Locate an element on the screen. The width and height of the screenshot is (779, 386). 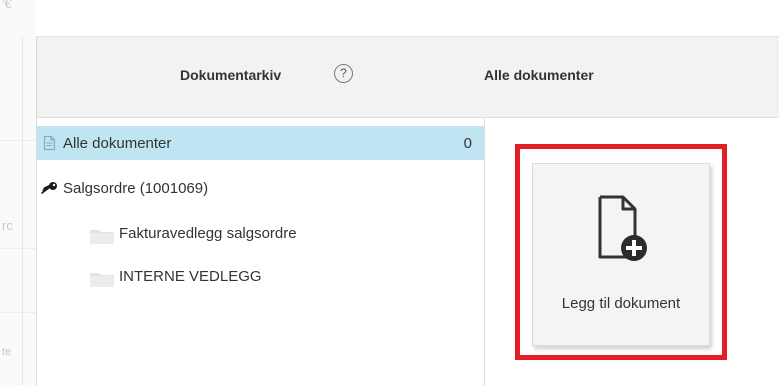
background-text: rc is located at coordinates (7, 225).